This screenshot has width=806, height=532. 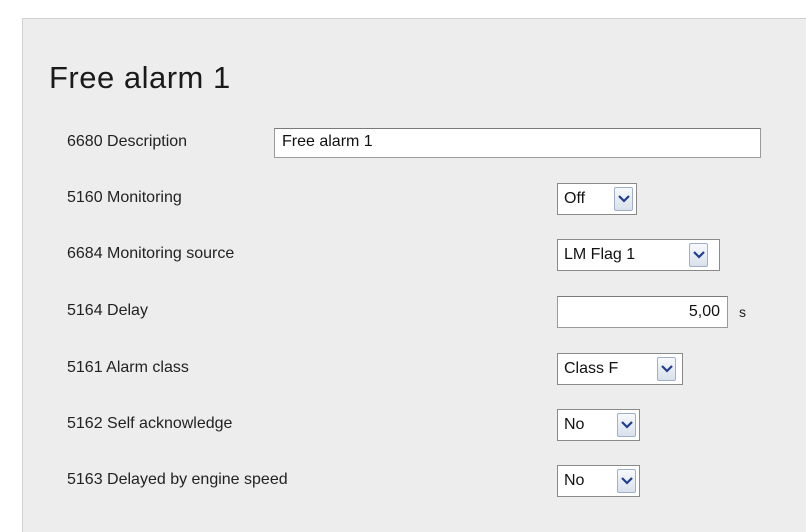 I want to click on delay-input: 5,00, so click(x=642, y=312).